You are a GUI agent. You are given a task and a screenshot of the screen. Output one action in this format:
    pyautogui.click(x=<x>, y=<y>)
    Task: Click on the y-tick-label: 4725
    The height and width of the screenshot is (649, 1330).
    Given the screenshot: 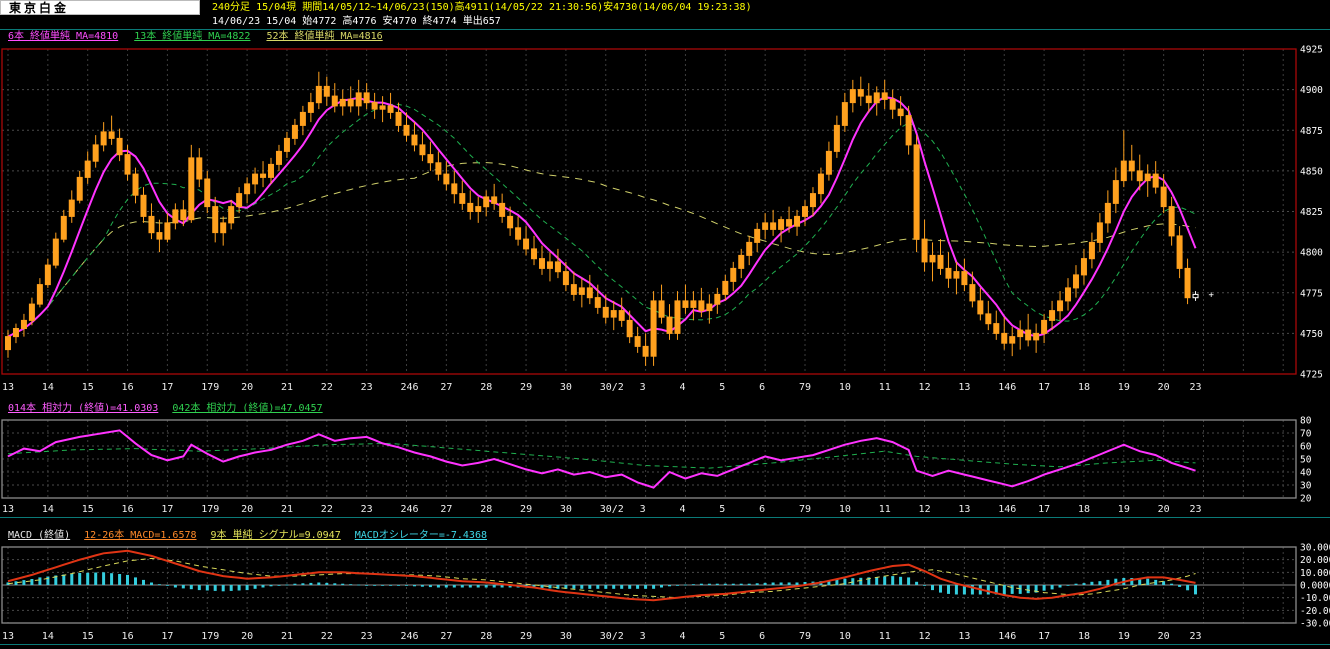 What is the action you would take?
    pyautogui.click(x=1311, y=375)
    